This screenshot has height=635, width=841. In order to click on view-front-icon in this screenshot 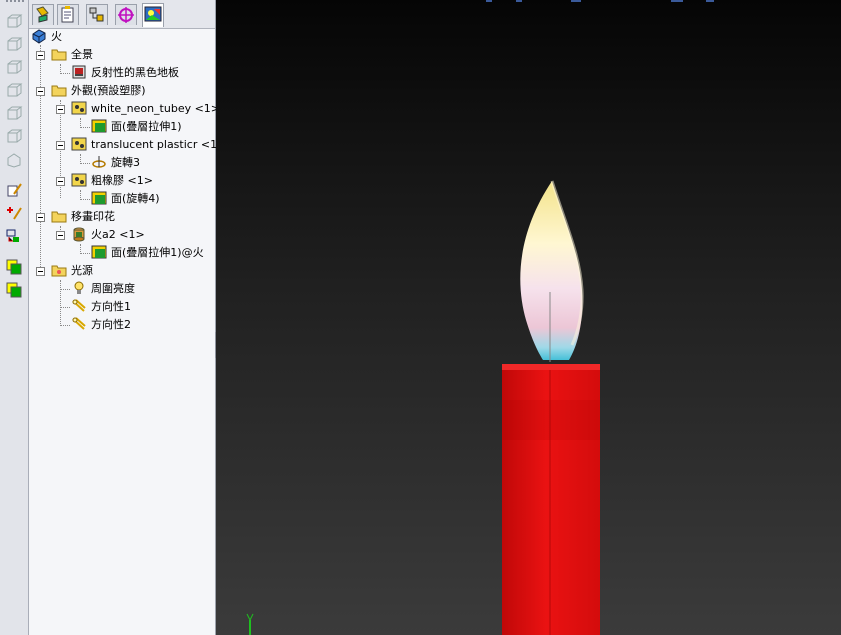, I will do `click(14, 44)`.